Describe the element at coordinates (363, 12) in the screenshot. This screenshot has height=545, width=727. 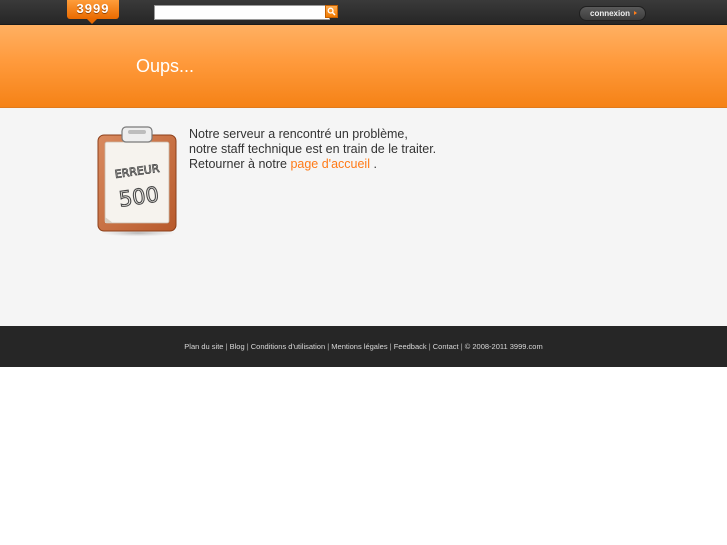
I see `top-bar: 3999 connexion` at that location.